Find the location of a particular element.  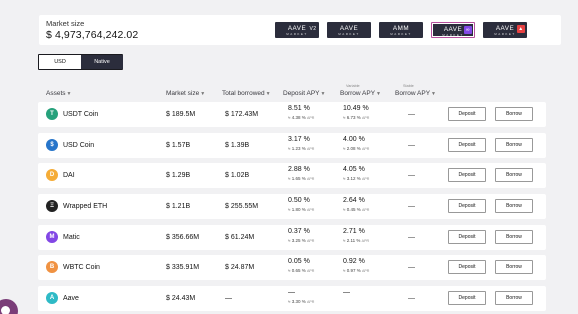

deposit-apy-value: 2.88 % is located at coordinates (299, 169).